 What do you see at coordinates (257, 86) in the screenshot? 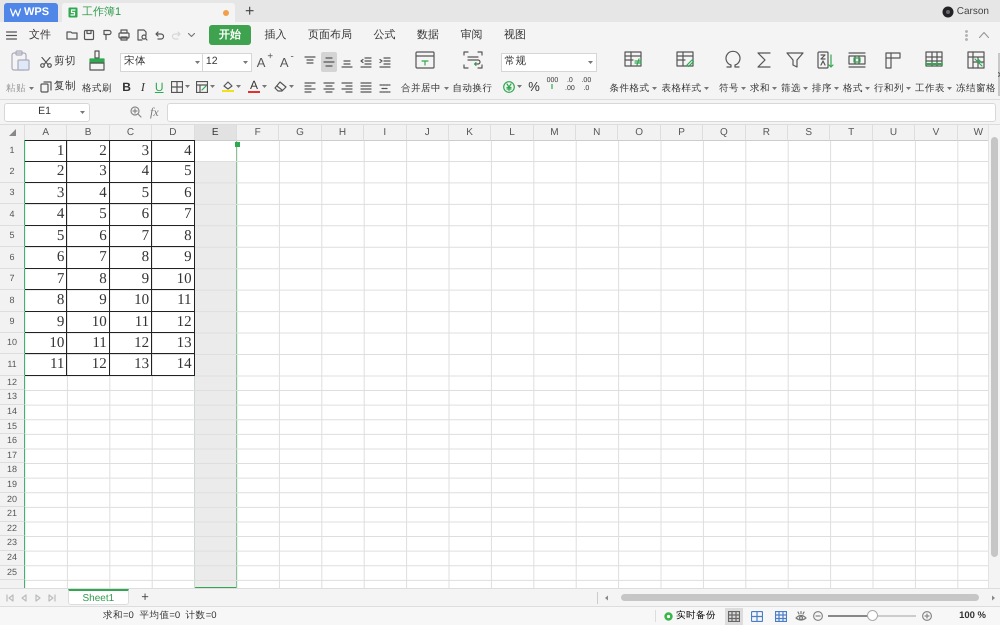
I see `font-color-button: A` at bounding box center [257, 86].